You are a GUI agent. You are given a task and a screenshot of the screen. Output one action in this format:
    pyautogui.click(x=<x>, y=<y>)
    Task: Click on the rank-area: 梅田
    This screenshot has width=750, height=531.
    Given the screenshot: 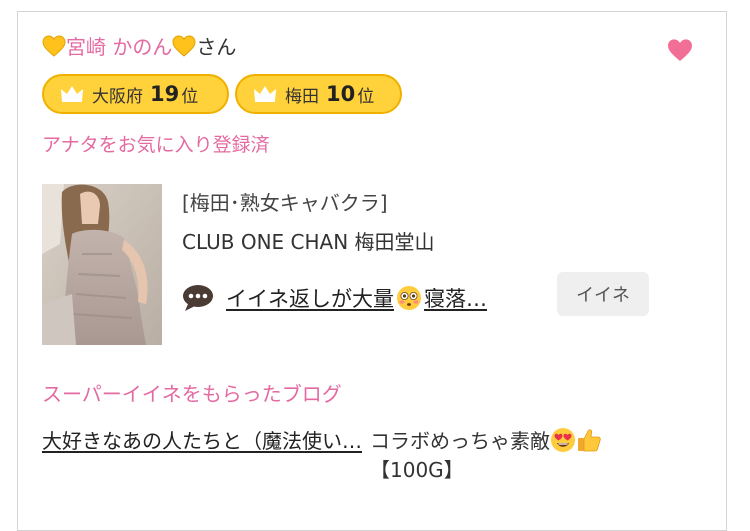 What is the action you would take?
    pyautogui.click(x=302, y=96)
    